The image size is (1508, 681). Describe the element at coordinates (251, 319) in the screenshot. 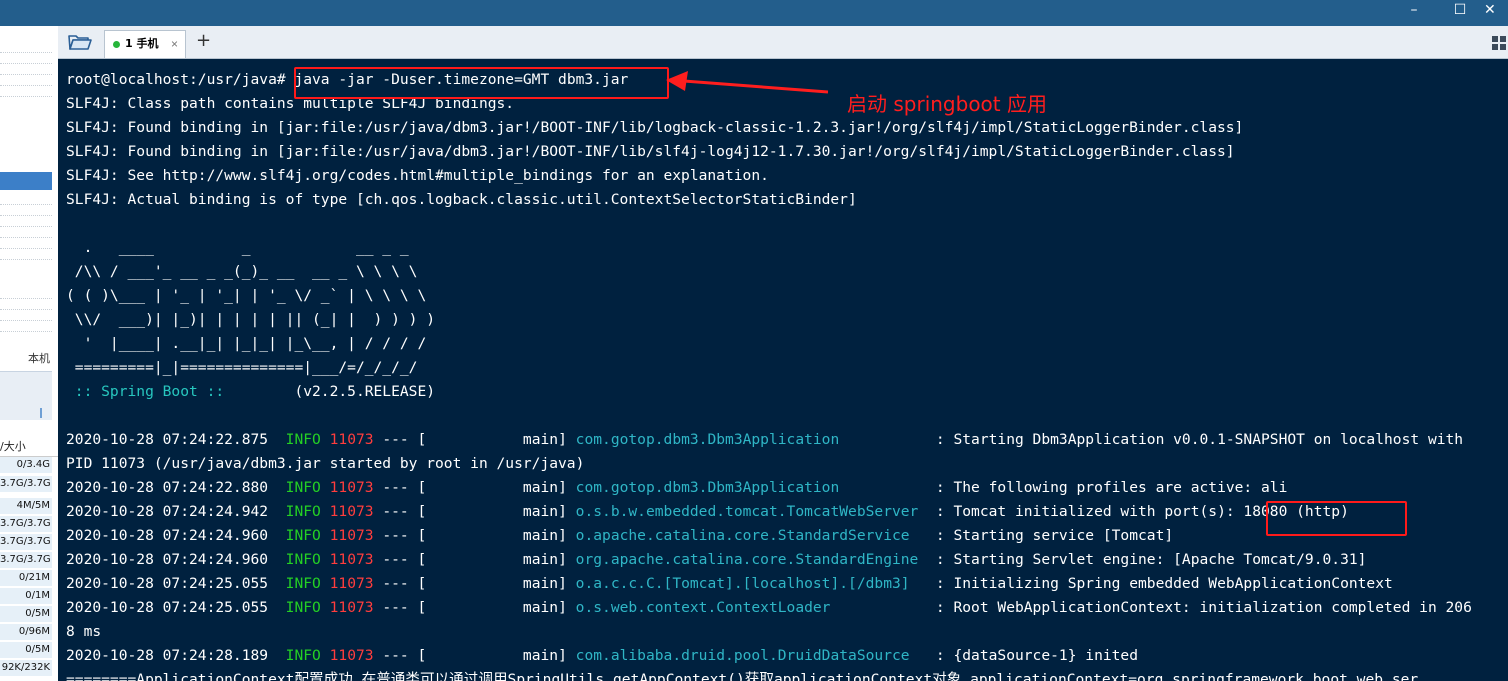

I see `spring-banner-line: \\/ ___)| |_)| | | | | || (_| | ) ) ) )` at that location.